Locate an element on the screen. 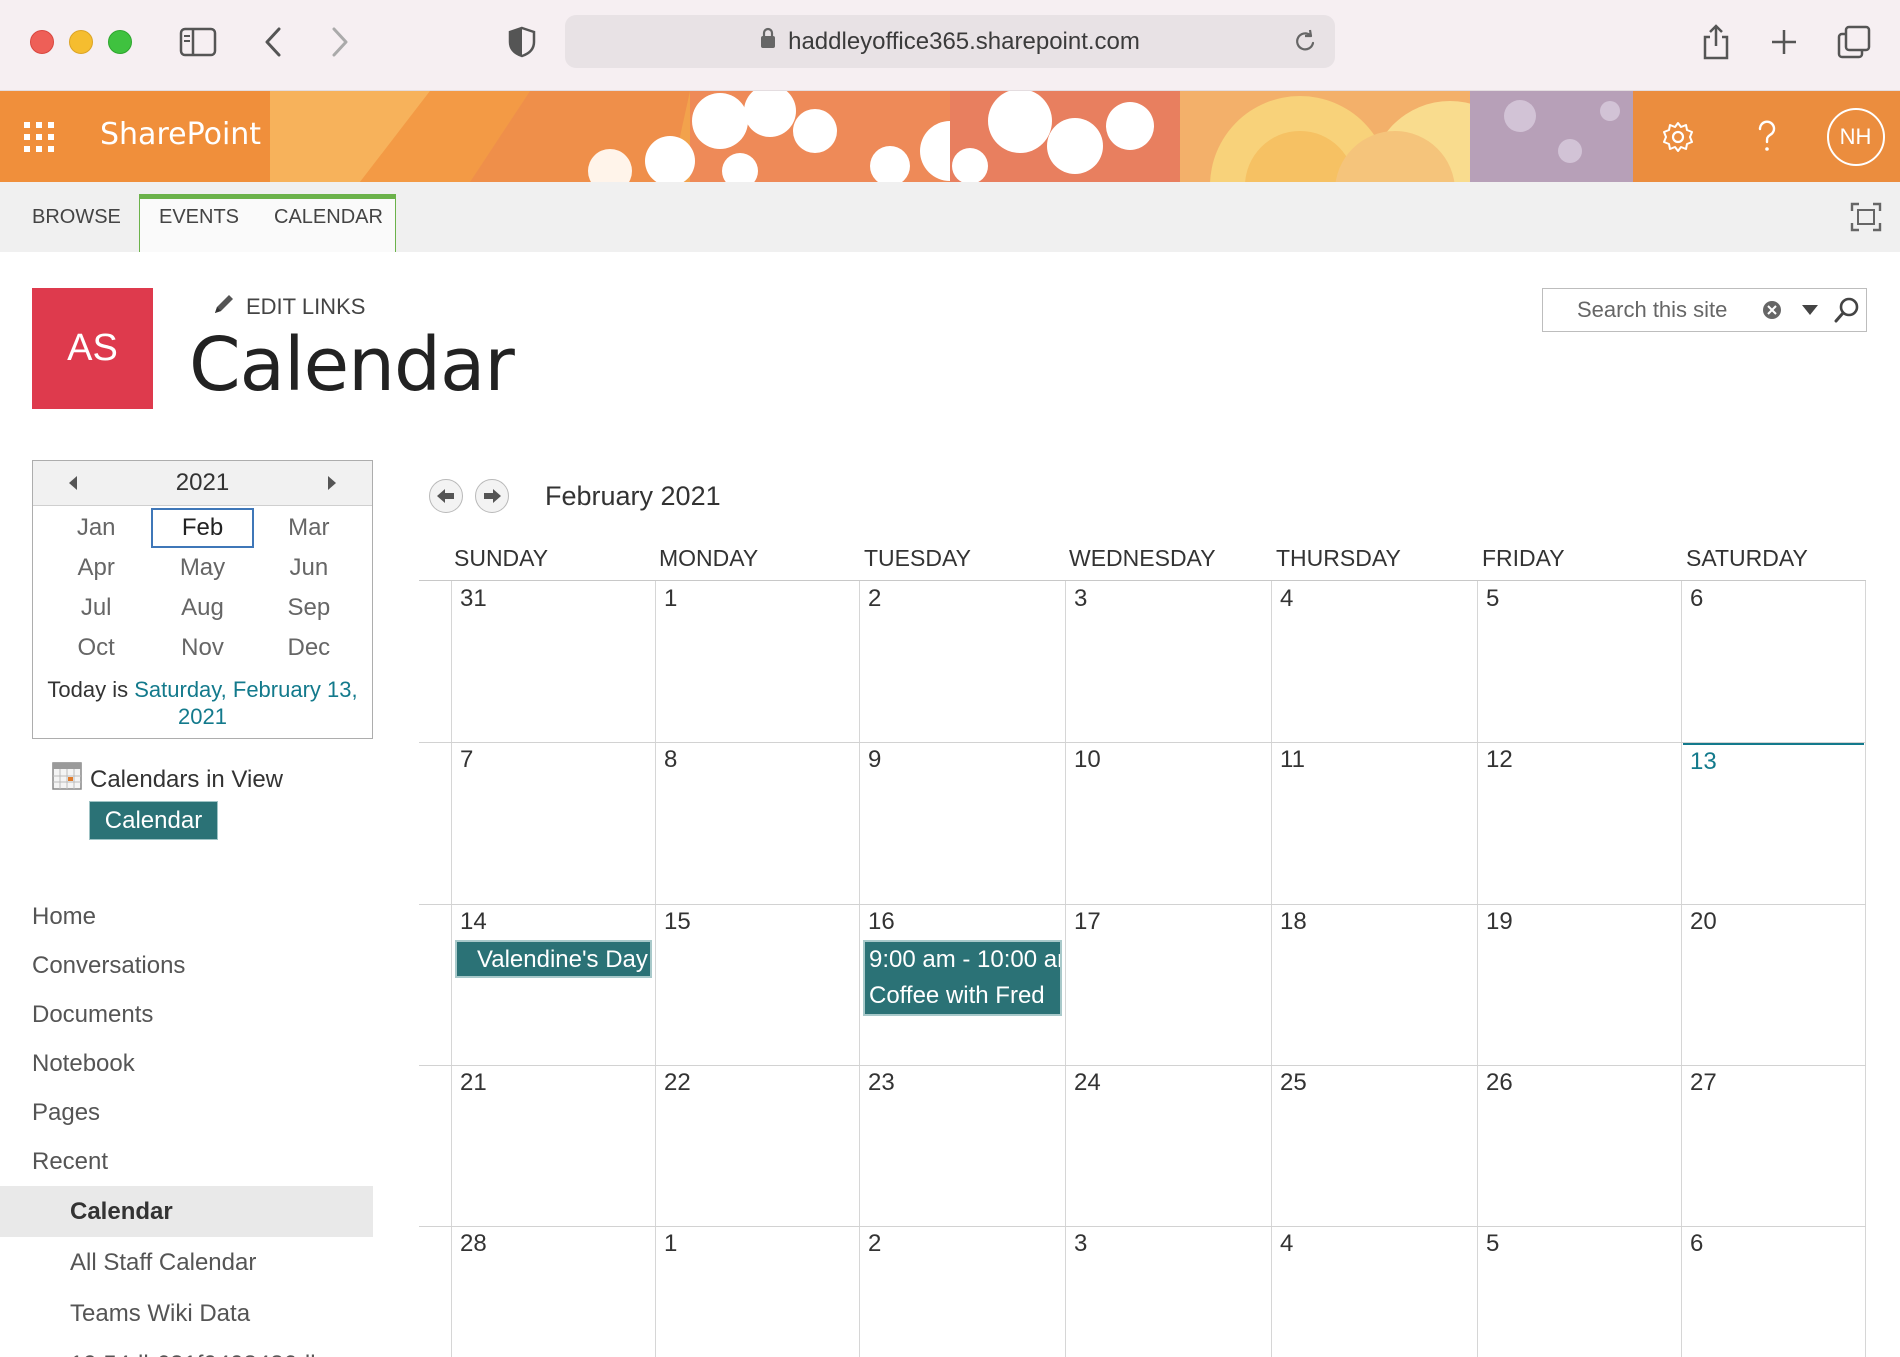 This screenshot has width=1900, height=1357. month-sep: Sep is located at coordinates (309, 608).